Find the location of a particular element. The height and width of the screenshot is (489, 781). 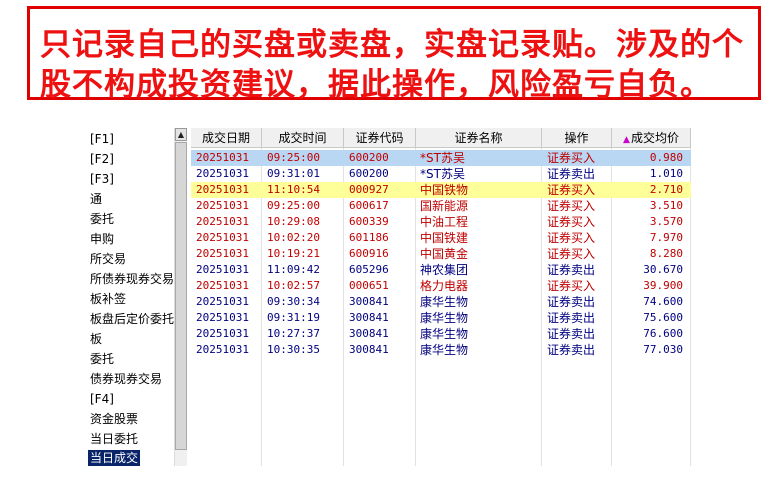

cell-security-code: 600617 is located at coordinates (369, 205).